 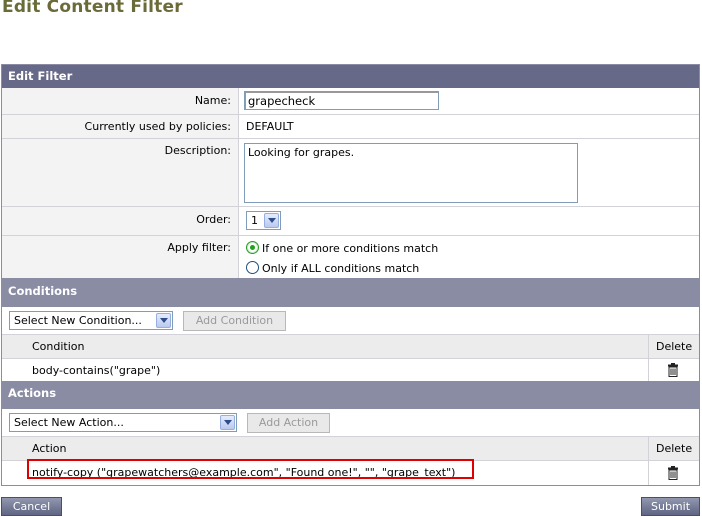 I want to click on description-row: Description: Looking for grapes., so click(x=350, y=172).